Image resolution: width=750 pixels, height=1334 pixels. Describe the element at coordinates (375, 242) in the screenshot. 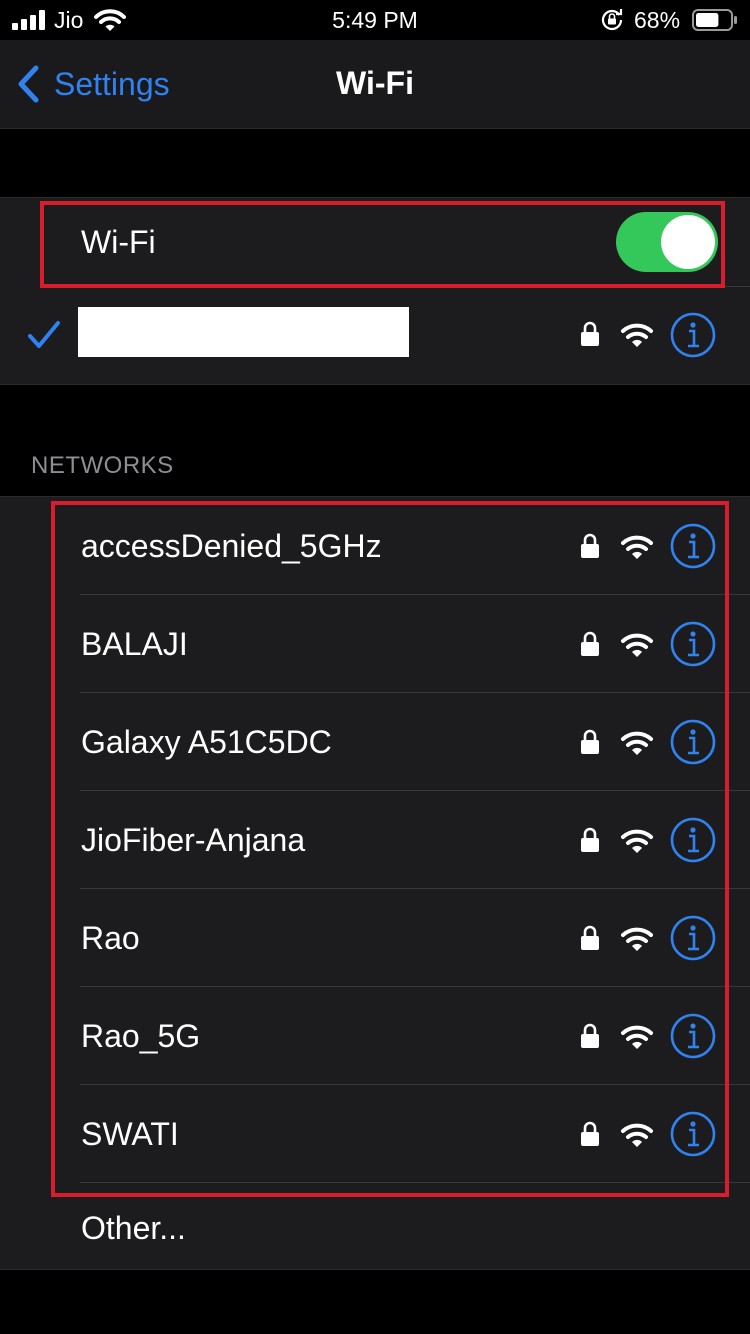

I see `wifi-toggle-row: Wi-Fi` at that location.